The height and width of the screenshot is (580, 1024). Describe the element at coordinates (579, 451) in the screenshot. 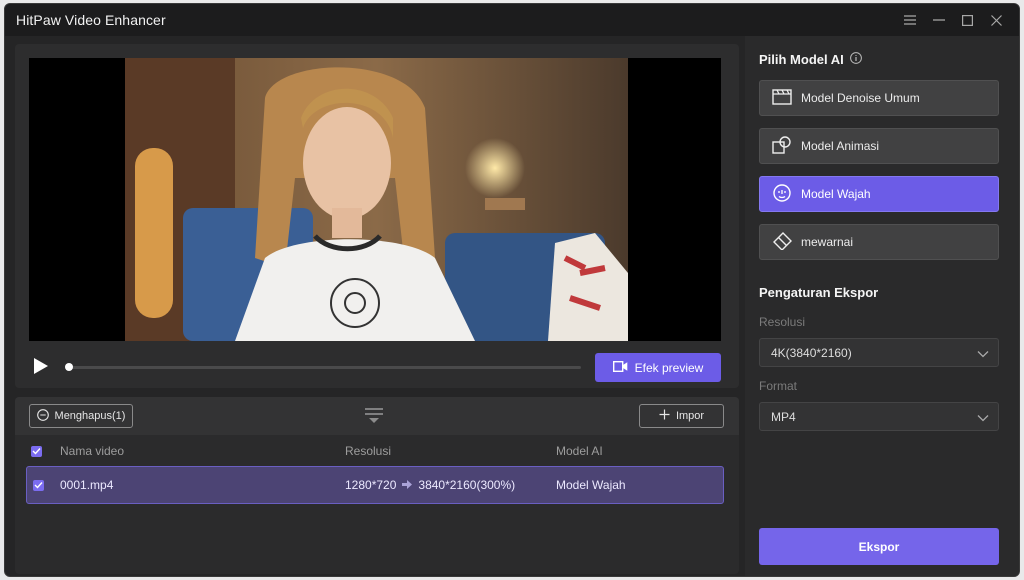

I see `header-model: Model AI` at that location.